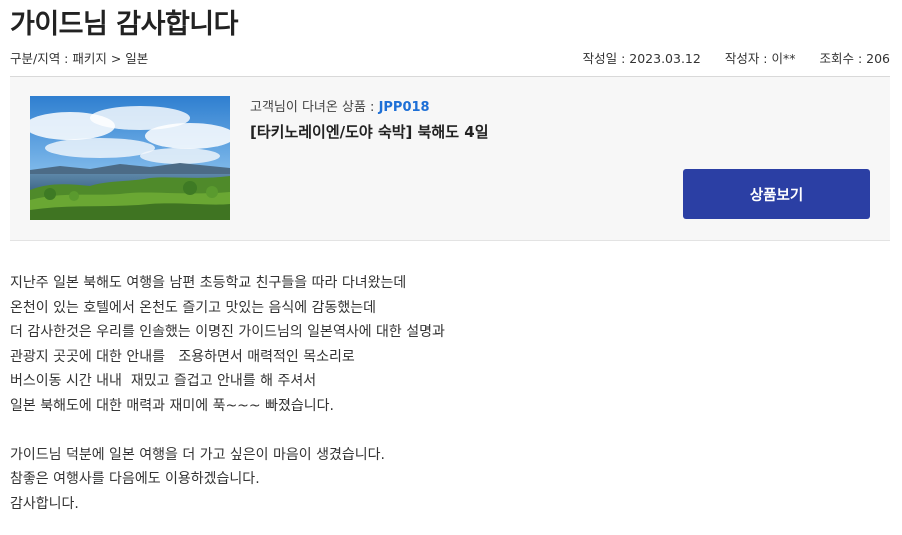  What do you see at coordinates (193, 307) in the screenshot?
I see `body-line: 온천이 있는 호텔에서 온천도 즐기고 맛있는 음식에 감동했는데` at bounding box center [193, 307].